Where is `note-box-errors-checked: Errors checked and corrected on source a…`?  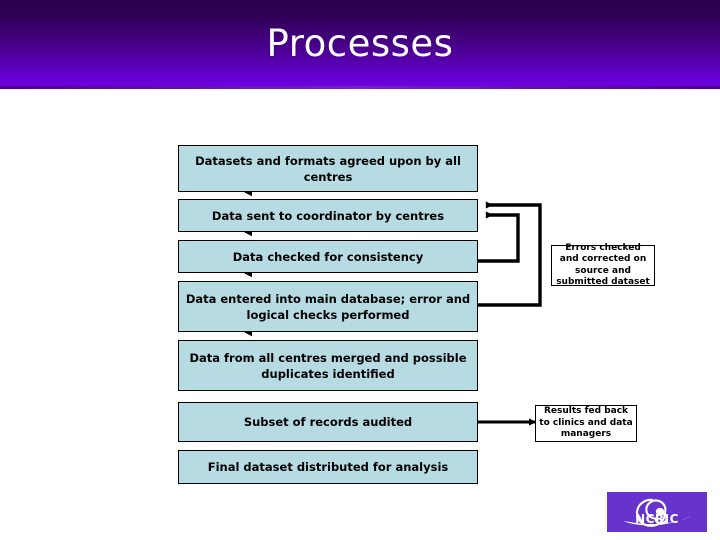 note-box-errors-checked: Errors checked and corrected on source a… is located at coordinates (603, 265).